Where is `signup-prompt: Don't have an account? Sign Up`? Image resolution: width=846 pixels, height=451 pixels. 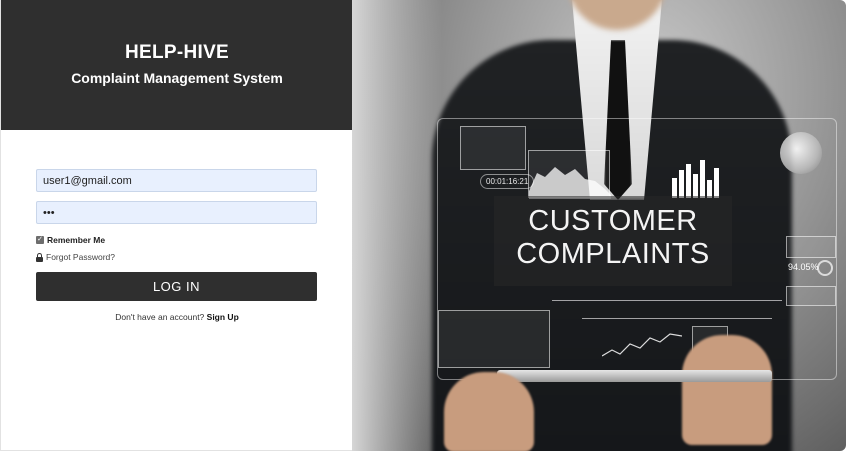
signup-prompt: Don't have an account? Sign Up is located at coordinates (177, 317).